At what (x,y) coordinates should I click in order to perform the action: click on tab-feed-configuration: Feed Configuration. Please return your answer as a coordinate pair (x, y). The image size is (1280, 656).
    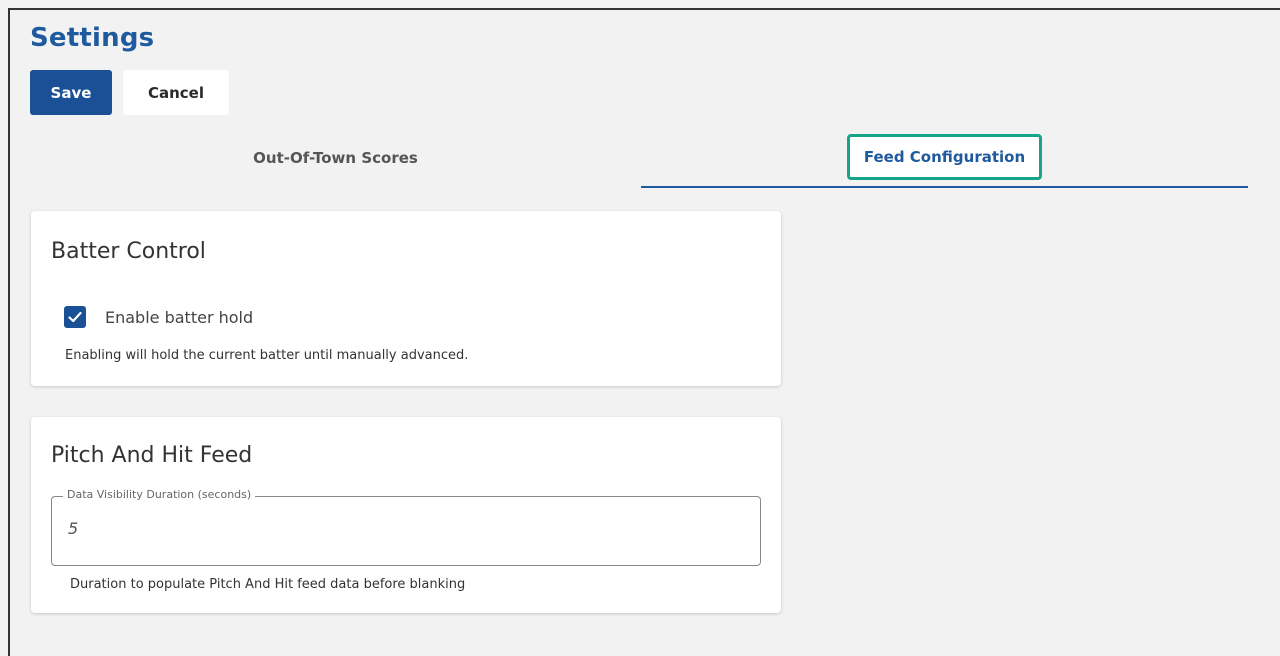
    Looking at the image, I should click on (944, 158).